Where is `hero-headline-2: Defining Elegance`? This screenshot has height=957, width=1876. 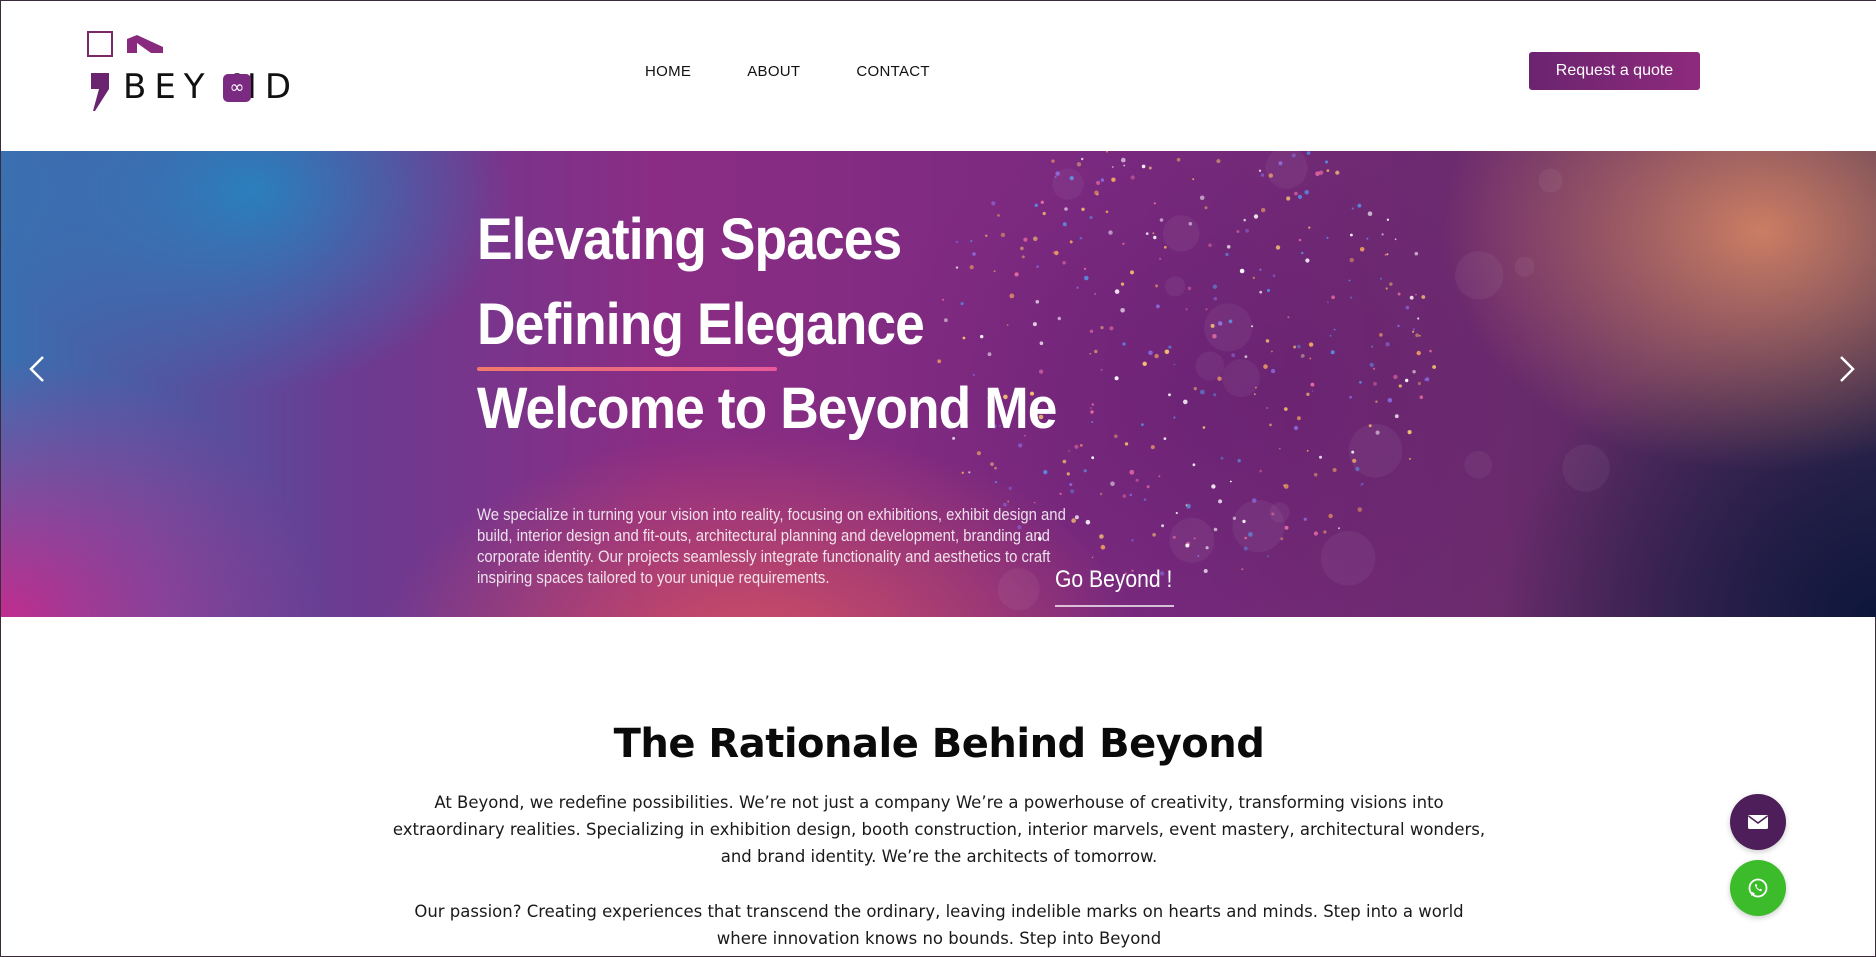
hero-headline-2: Defining Elegance is located at coordinates (701, 324).